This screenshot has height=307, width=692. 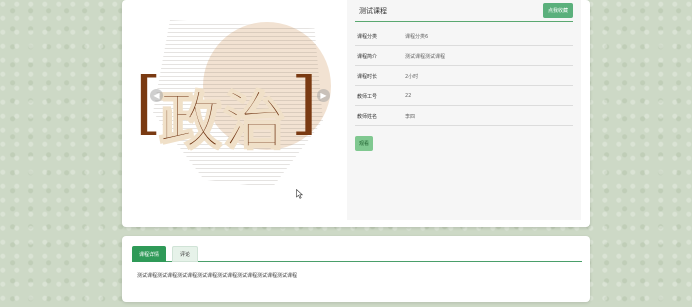 What do you see at coordinates (367, 97) in the screenshot?
I see `info-label: 教师工号` at bounding box center [367, 97].